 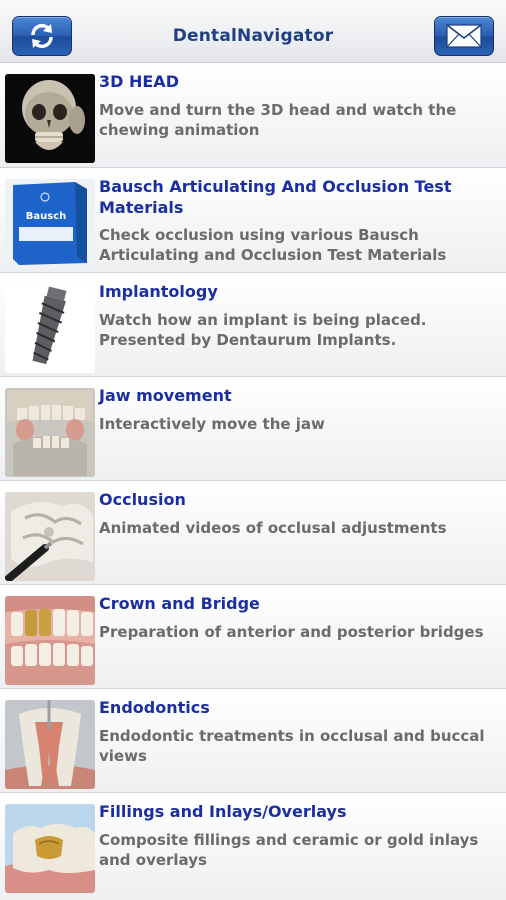 I want to click on nav-bar: DentalNavigator, so click(x=253, y=31).